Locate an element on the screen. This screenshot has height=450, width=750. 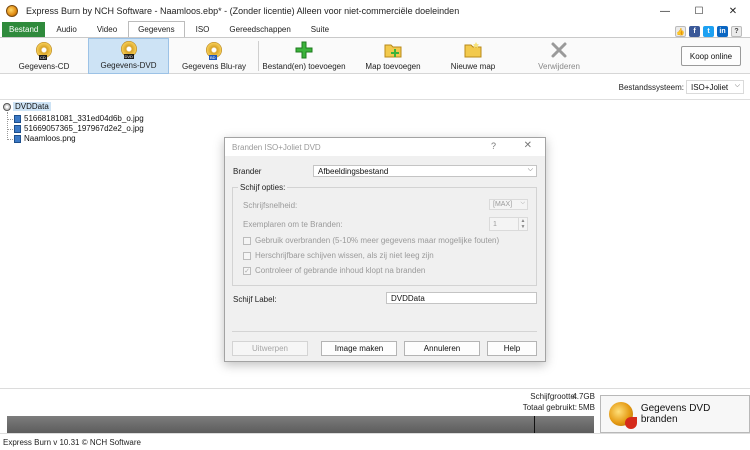
add-folder-button: Map toevoegen is located at coordinates (393, 56).